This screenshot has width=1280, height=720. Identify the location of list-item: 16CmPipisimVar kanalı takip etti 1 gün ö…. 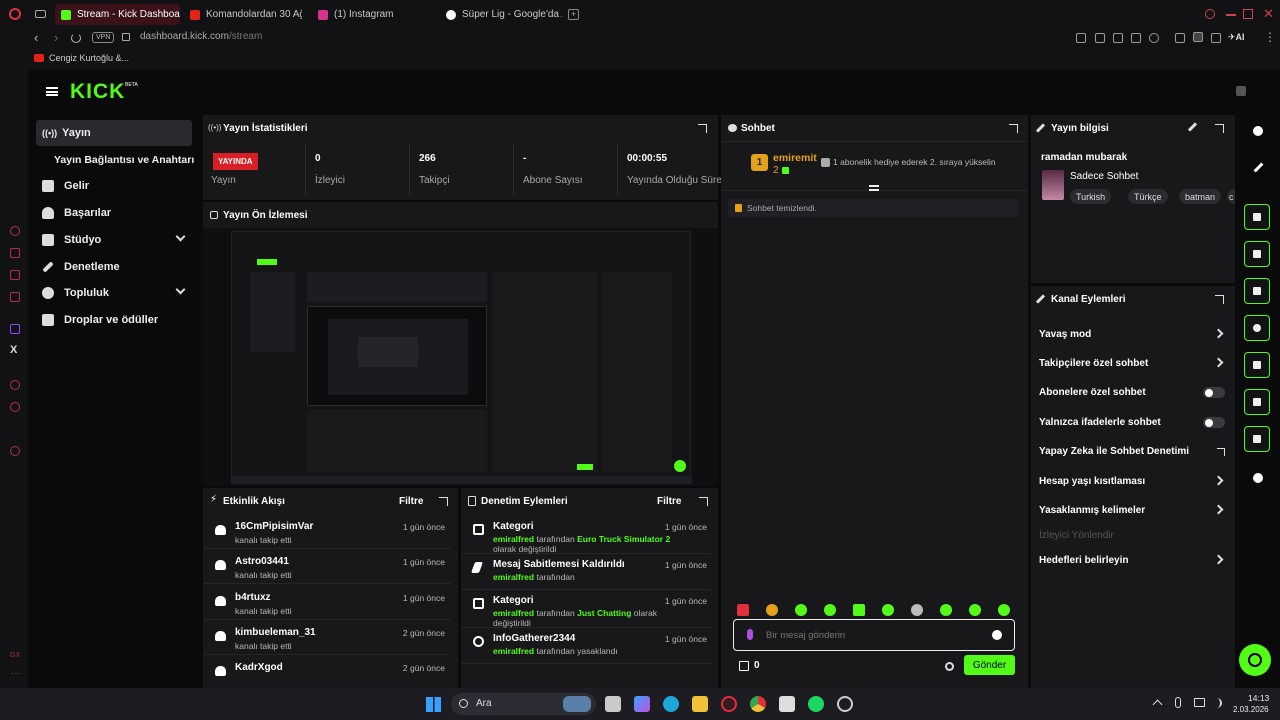
(327, 531).